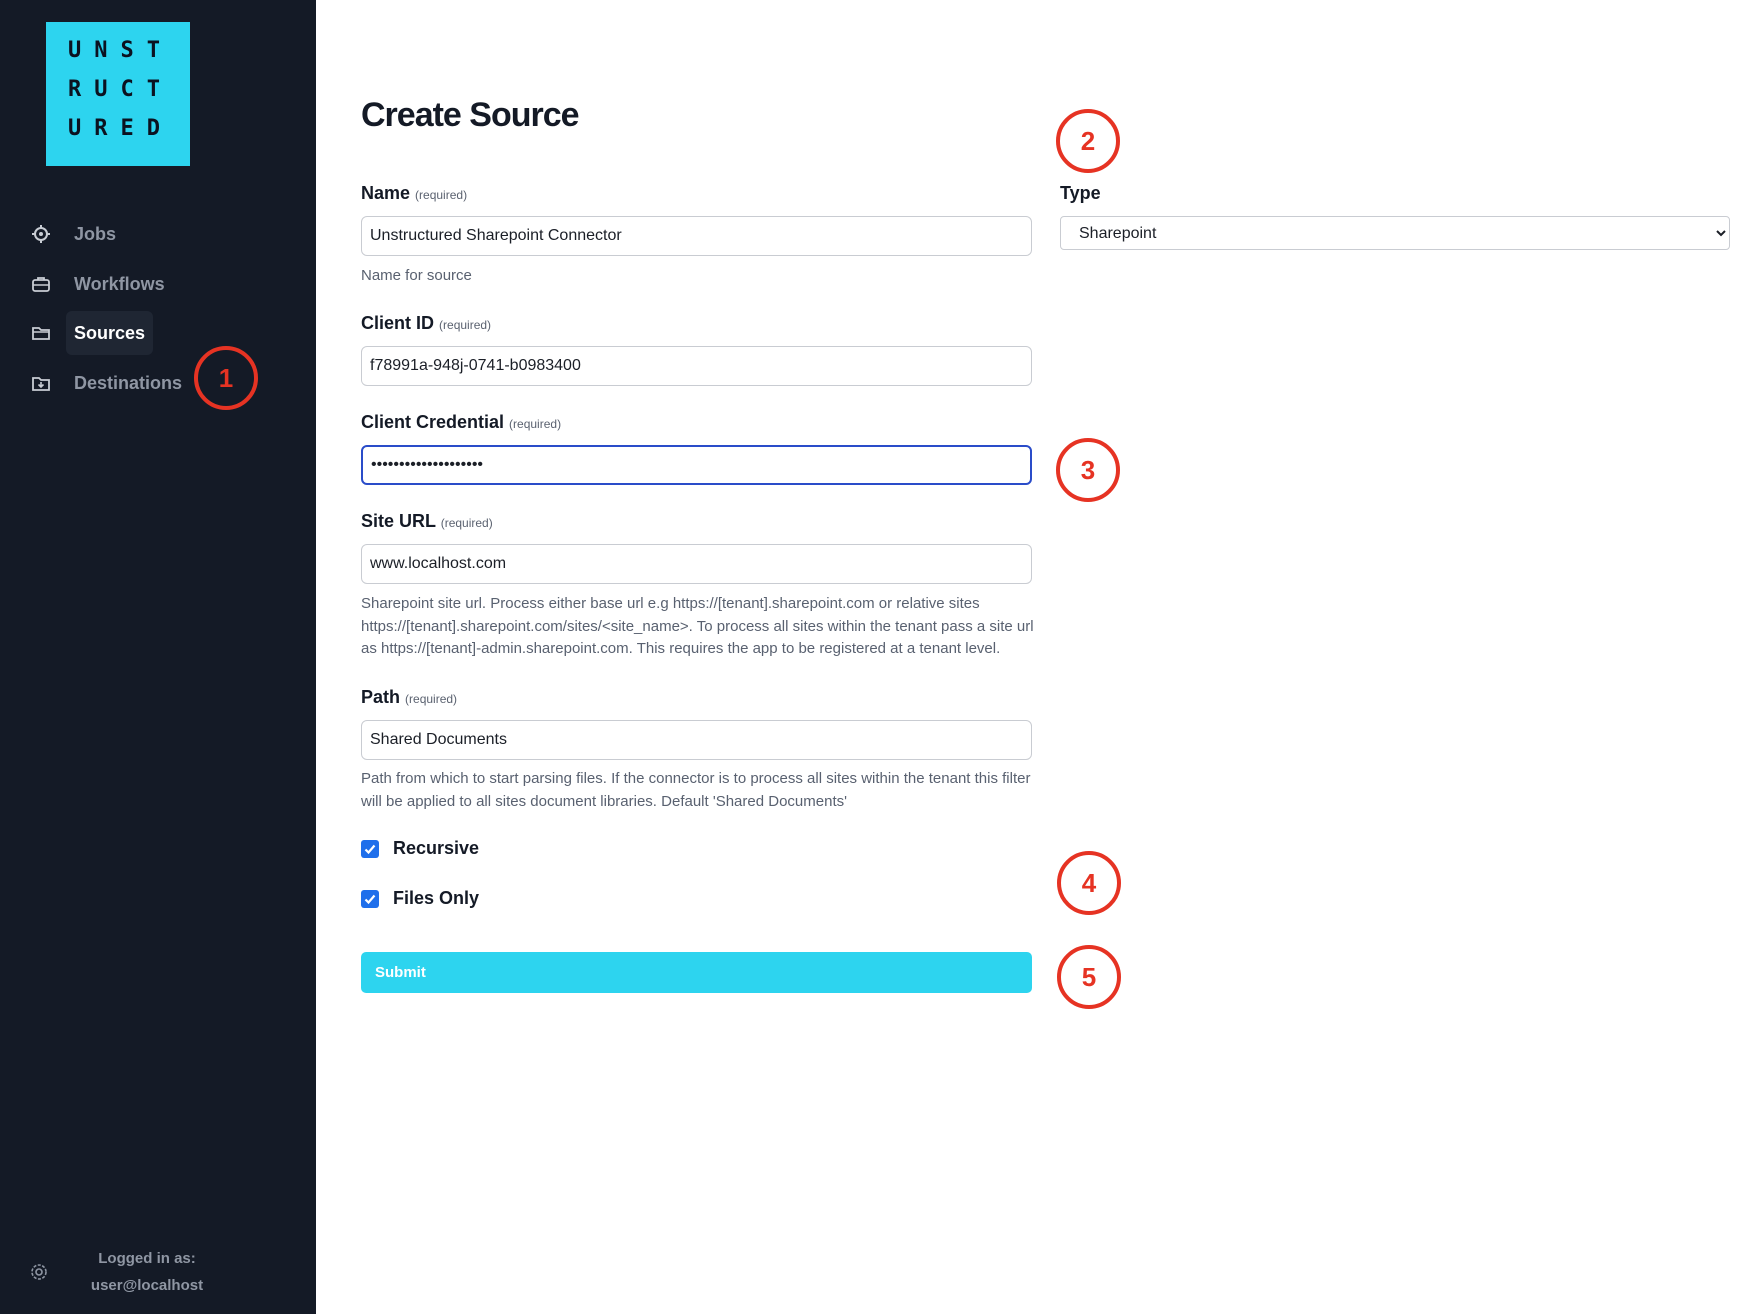 The width and height of the screenshot is (1763, 1314). I want to click on sidebar-item-destinations: Destinations, so click(110, 383).